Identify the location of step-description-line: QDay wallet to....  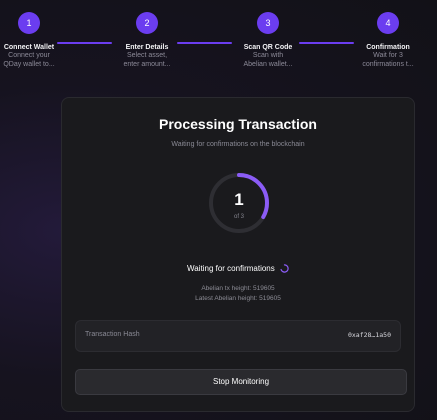
(29, 64).